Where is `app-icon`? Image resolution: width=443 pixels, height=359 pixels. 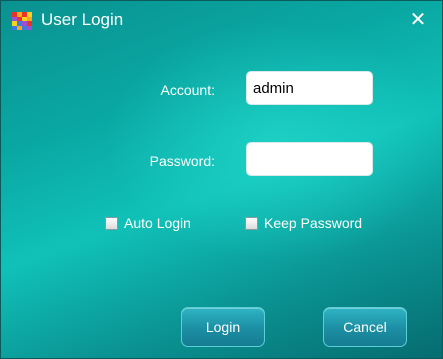 app-icon is located at coordinates (22, 21).